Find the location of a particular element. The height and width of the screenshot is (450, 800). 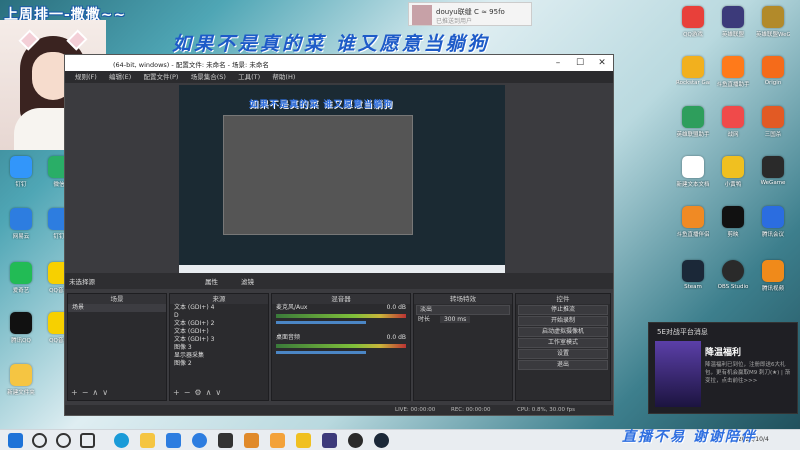

exit-button: 退出 is located at coordinates (563, 365).